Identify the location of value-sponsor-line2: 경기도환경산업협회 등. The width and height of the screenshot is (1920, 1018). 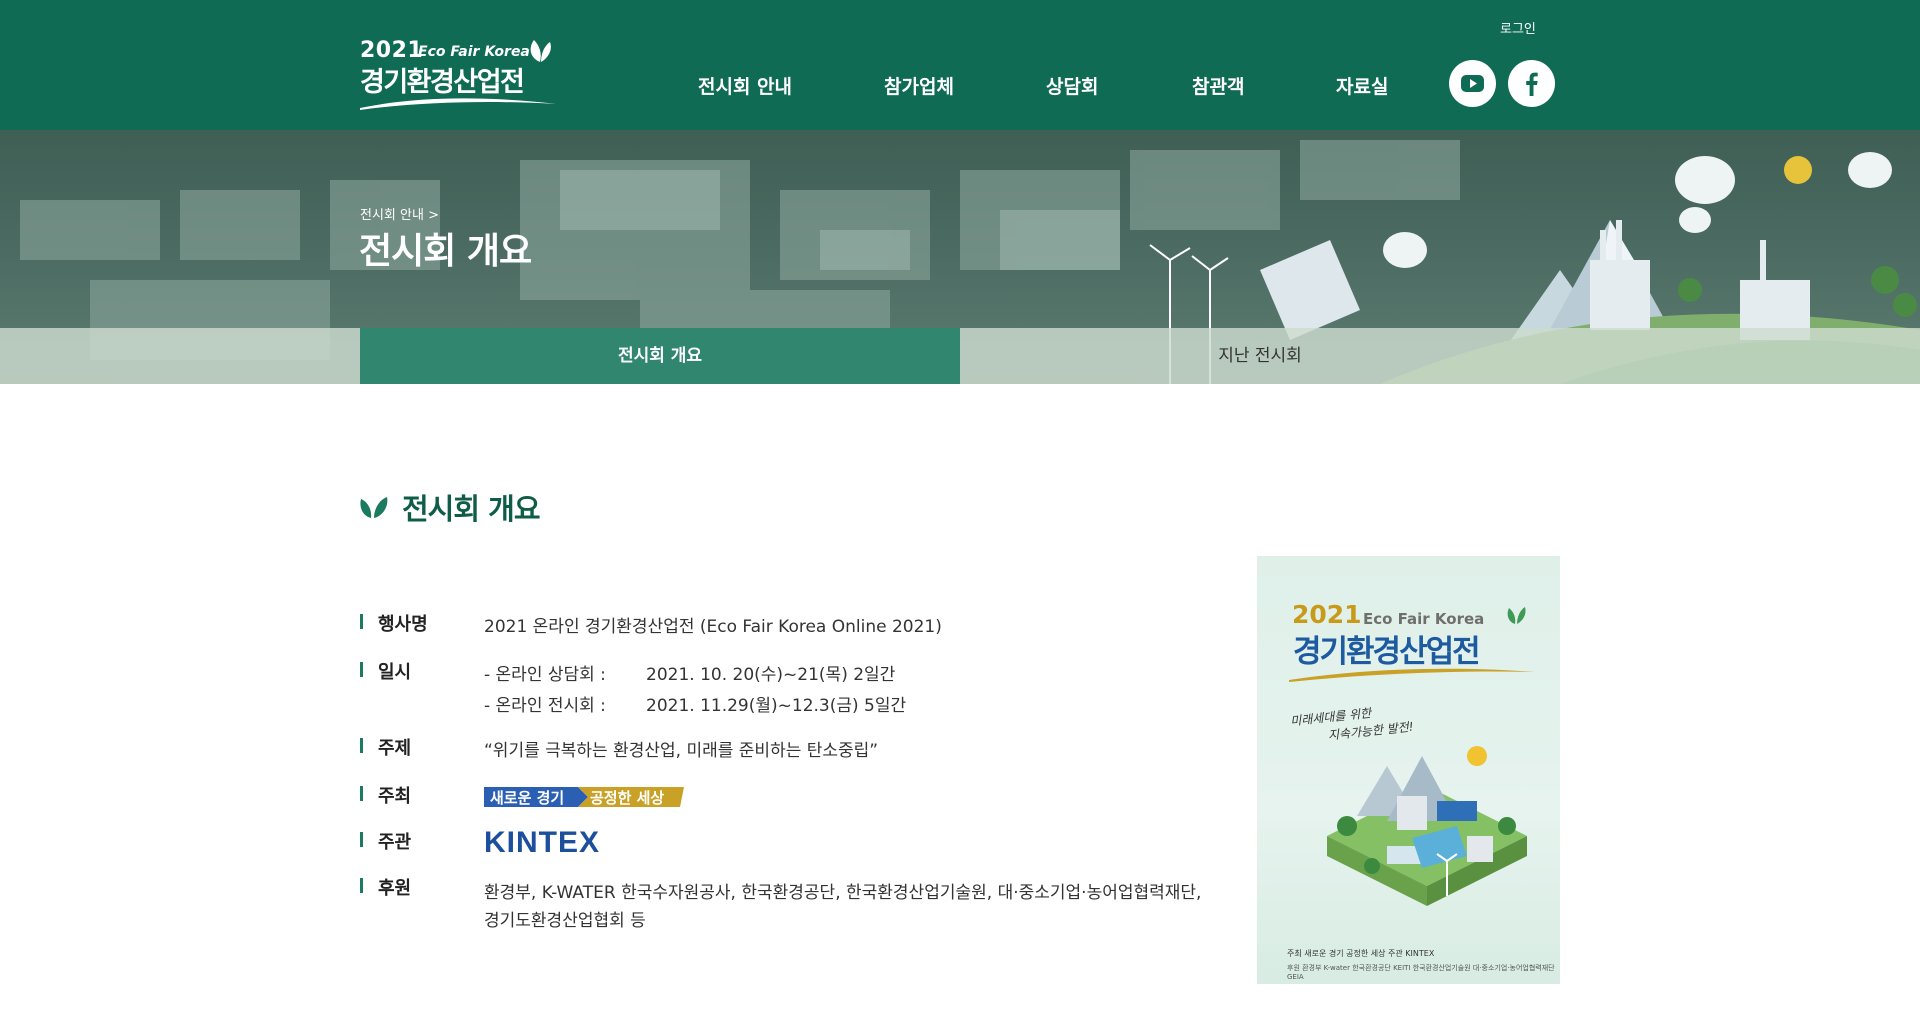
(565, 921).